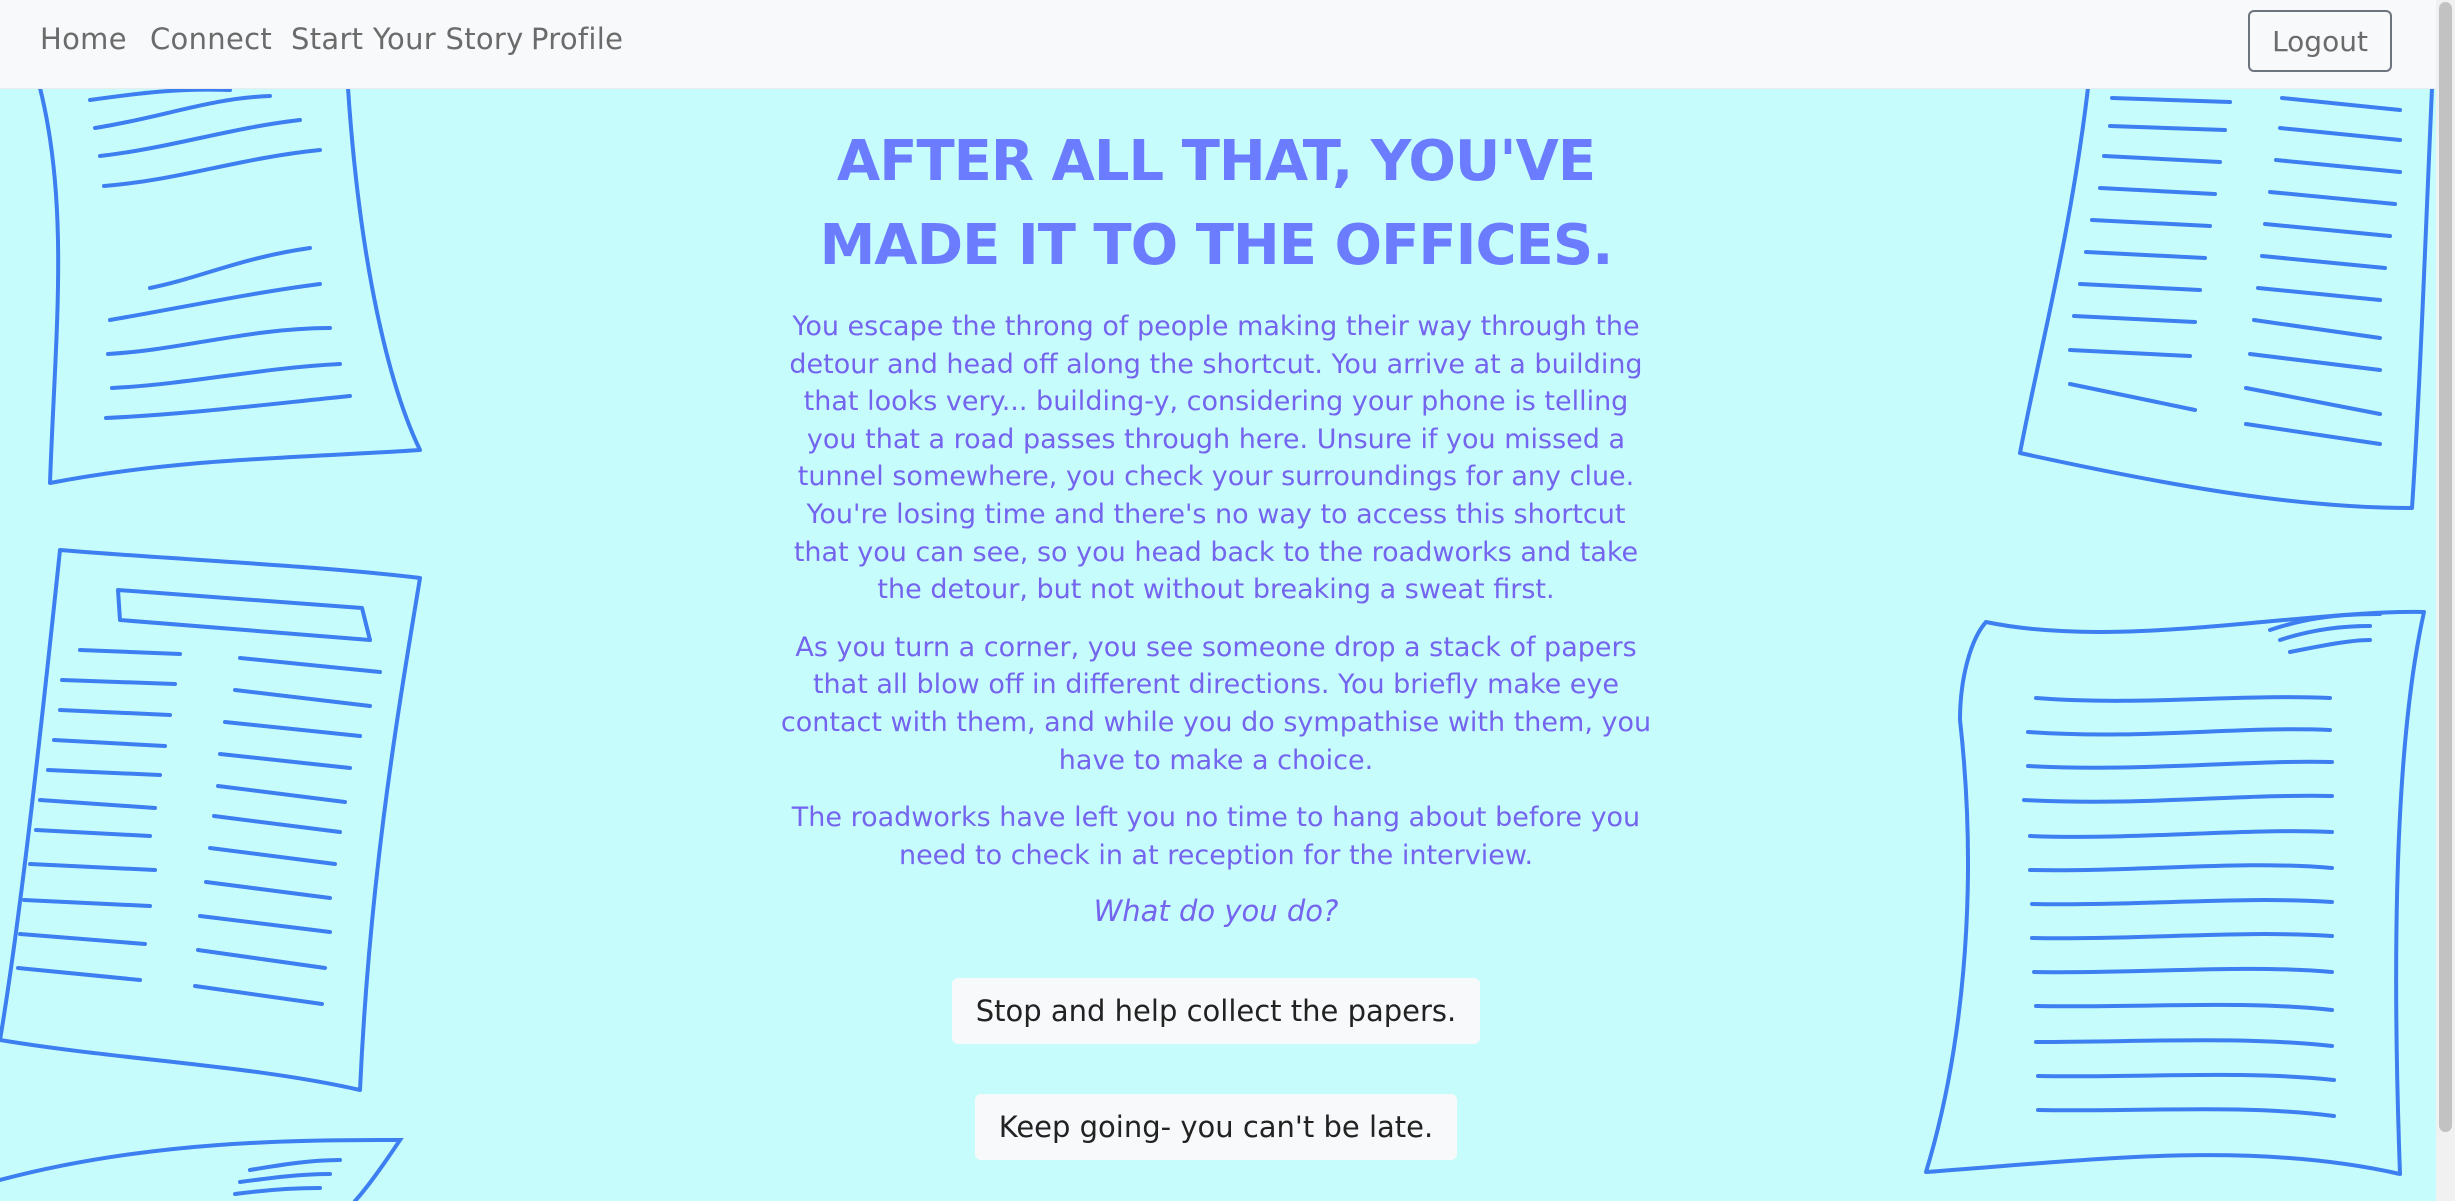  Describe the element at coordinates (2320, 41) in the screenshot. I see `logout-button: Logout` at that location.